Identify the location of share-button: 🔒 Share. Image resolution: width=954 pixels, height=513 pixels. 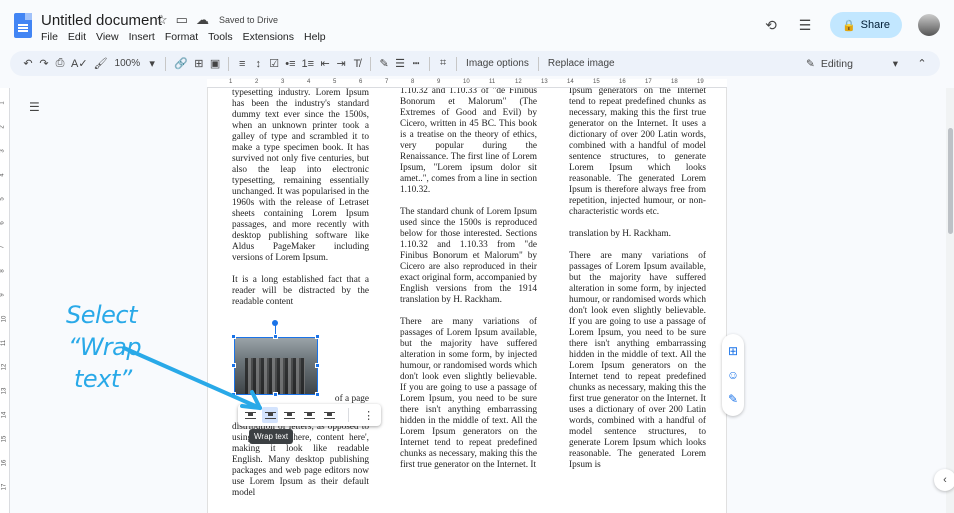
(866, 25).